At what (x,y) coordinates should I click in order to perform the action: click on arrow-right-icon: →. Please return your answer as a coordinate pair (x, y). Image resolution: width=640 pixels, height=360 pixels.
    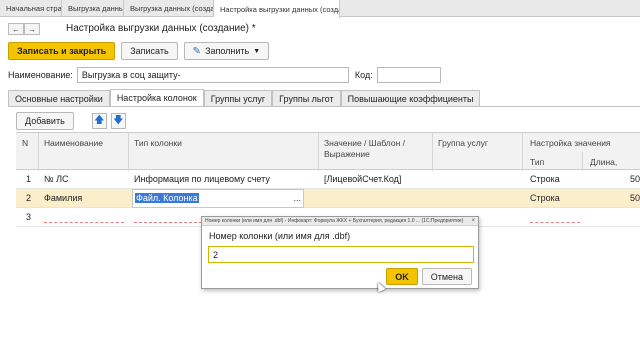
    Looking at the image, I should click on (32, 29).